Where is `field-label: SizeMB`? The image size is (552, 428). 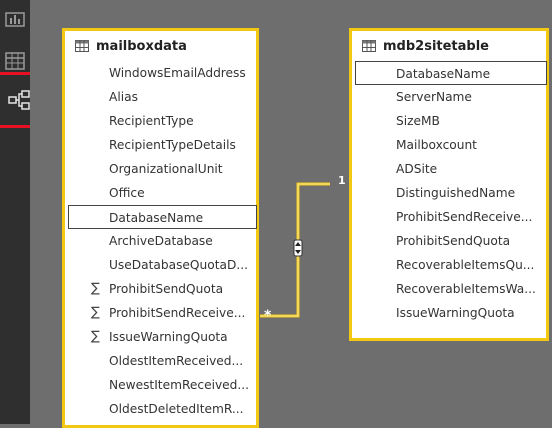
field-label: SizeMB is located at coordinates (418, 121).